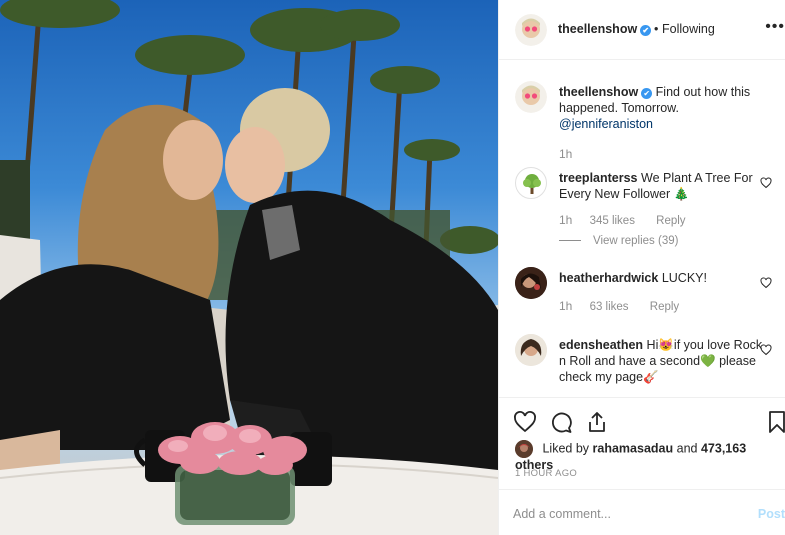 The width and height of the screenshot is (785, 535). Describe the element at coordinates (546, 473) in the screenshot. I see `post-timestamp: 1 HOUR AGO` at that location.